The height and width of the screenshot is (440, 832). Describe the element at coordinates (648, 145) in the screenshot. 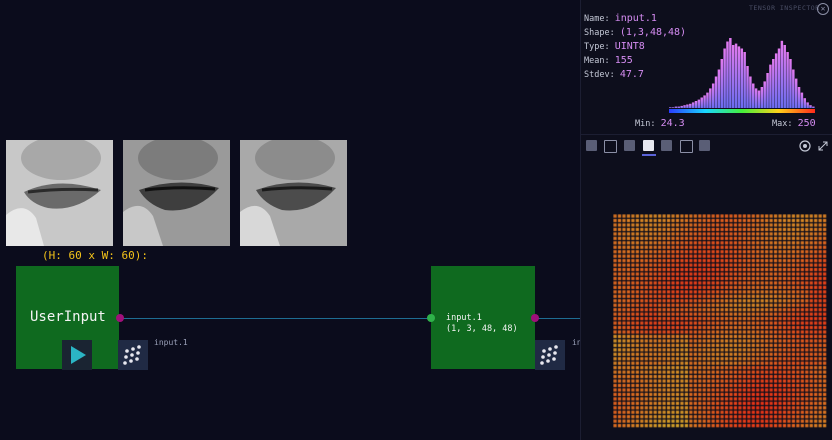

I see `heatmap-view-icon` at that location.